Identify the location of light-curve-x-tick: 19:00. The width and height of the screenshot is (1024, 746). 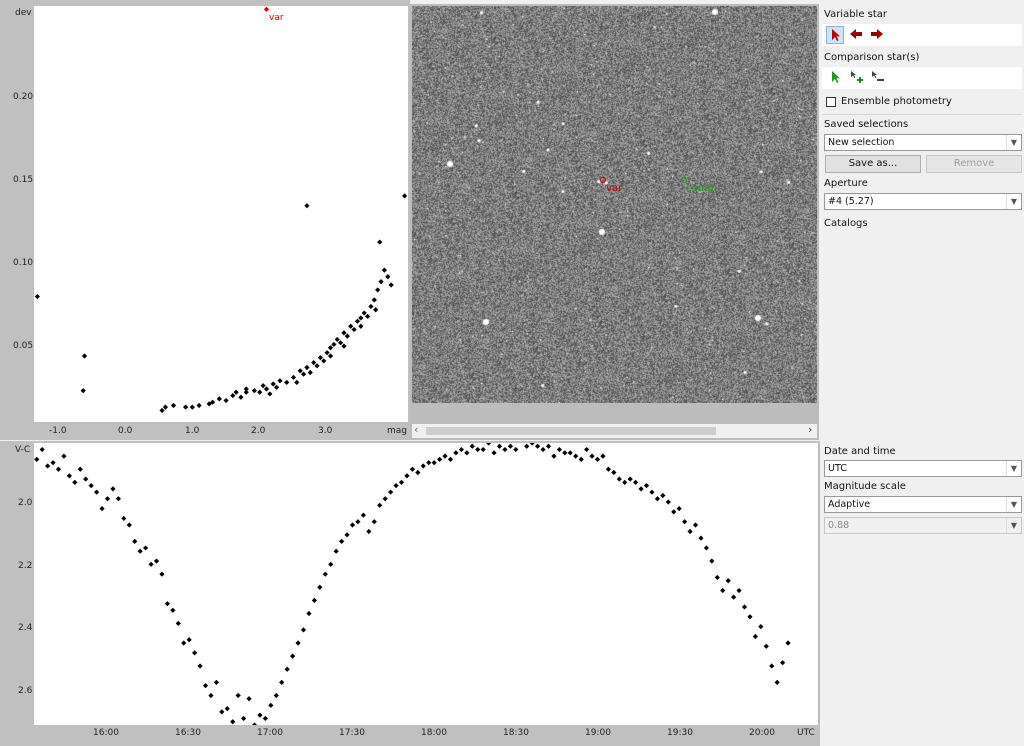
(598, 733).